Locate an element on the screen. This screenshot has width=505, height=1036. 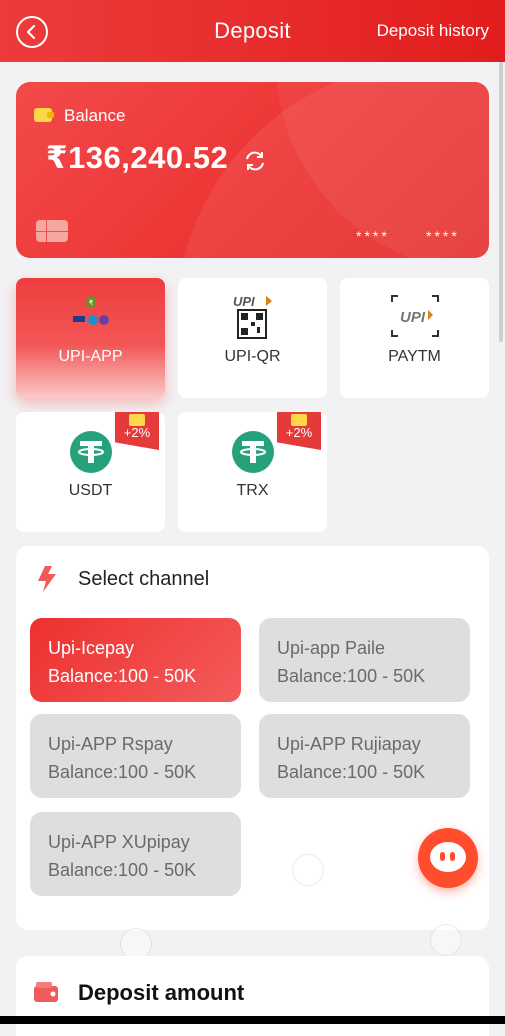
payment-method-label: UPI-APP is located at coordinates (90, 356).